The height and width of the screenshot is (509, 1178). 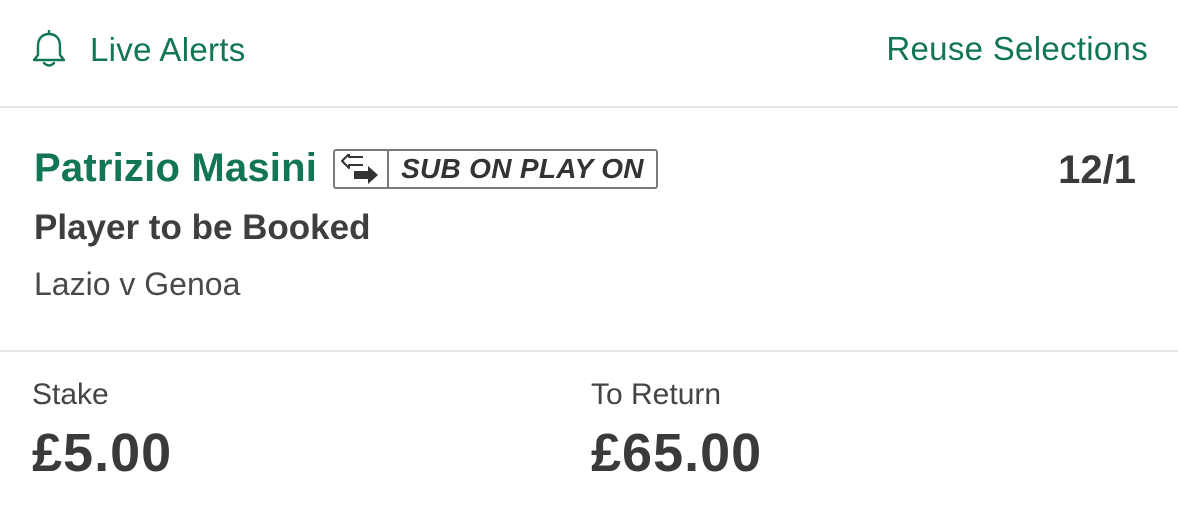 I want to click on sub-on-play-on-badge: SUB ON PLAY ON, so click(x=495, y=168).